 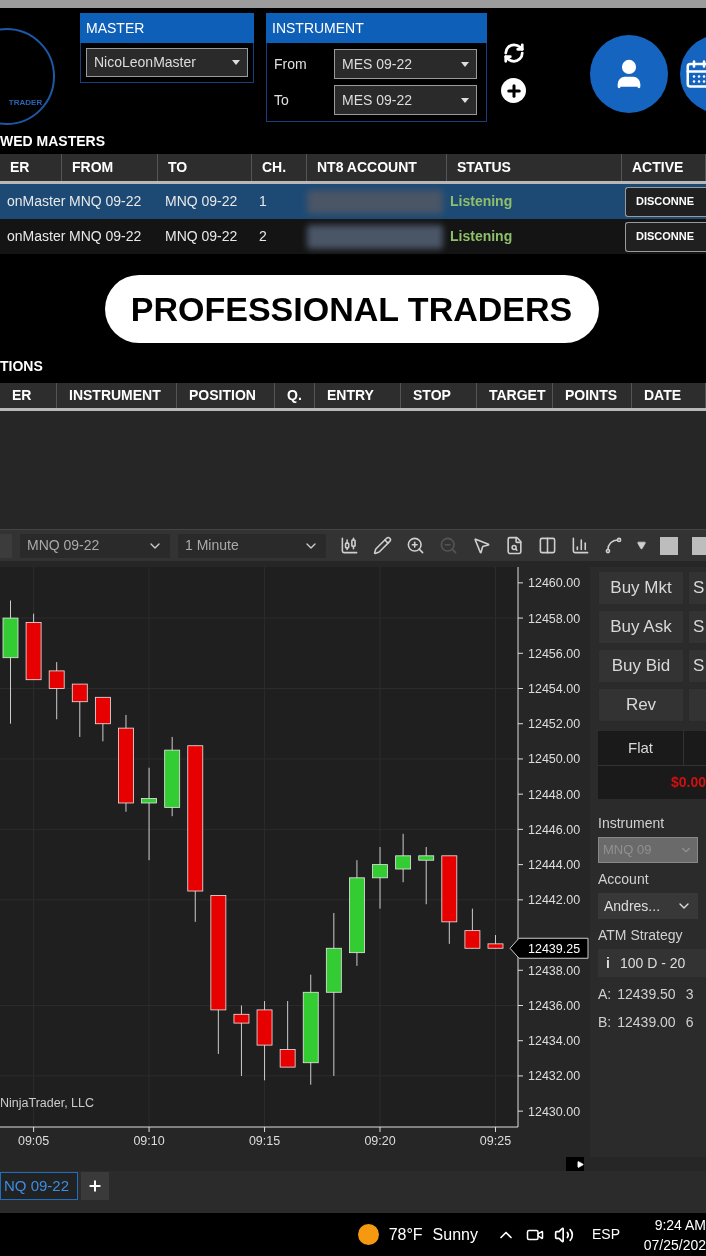 What do you see at coordinates (669, 395) in the screenshot?
I see `column-header: DATE` at bounding box center [669, 395].